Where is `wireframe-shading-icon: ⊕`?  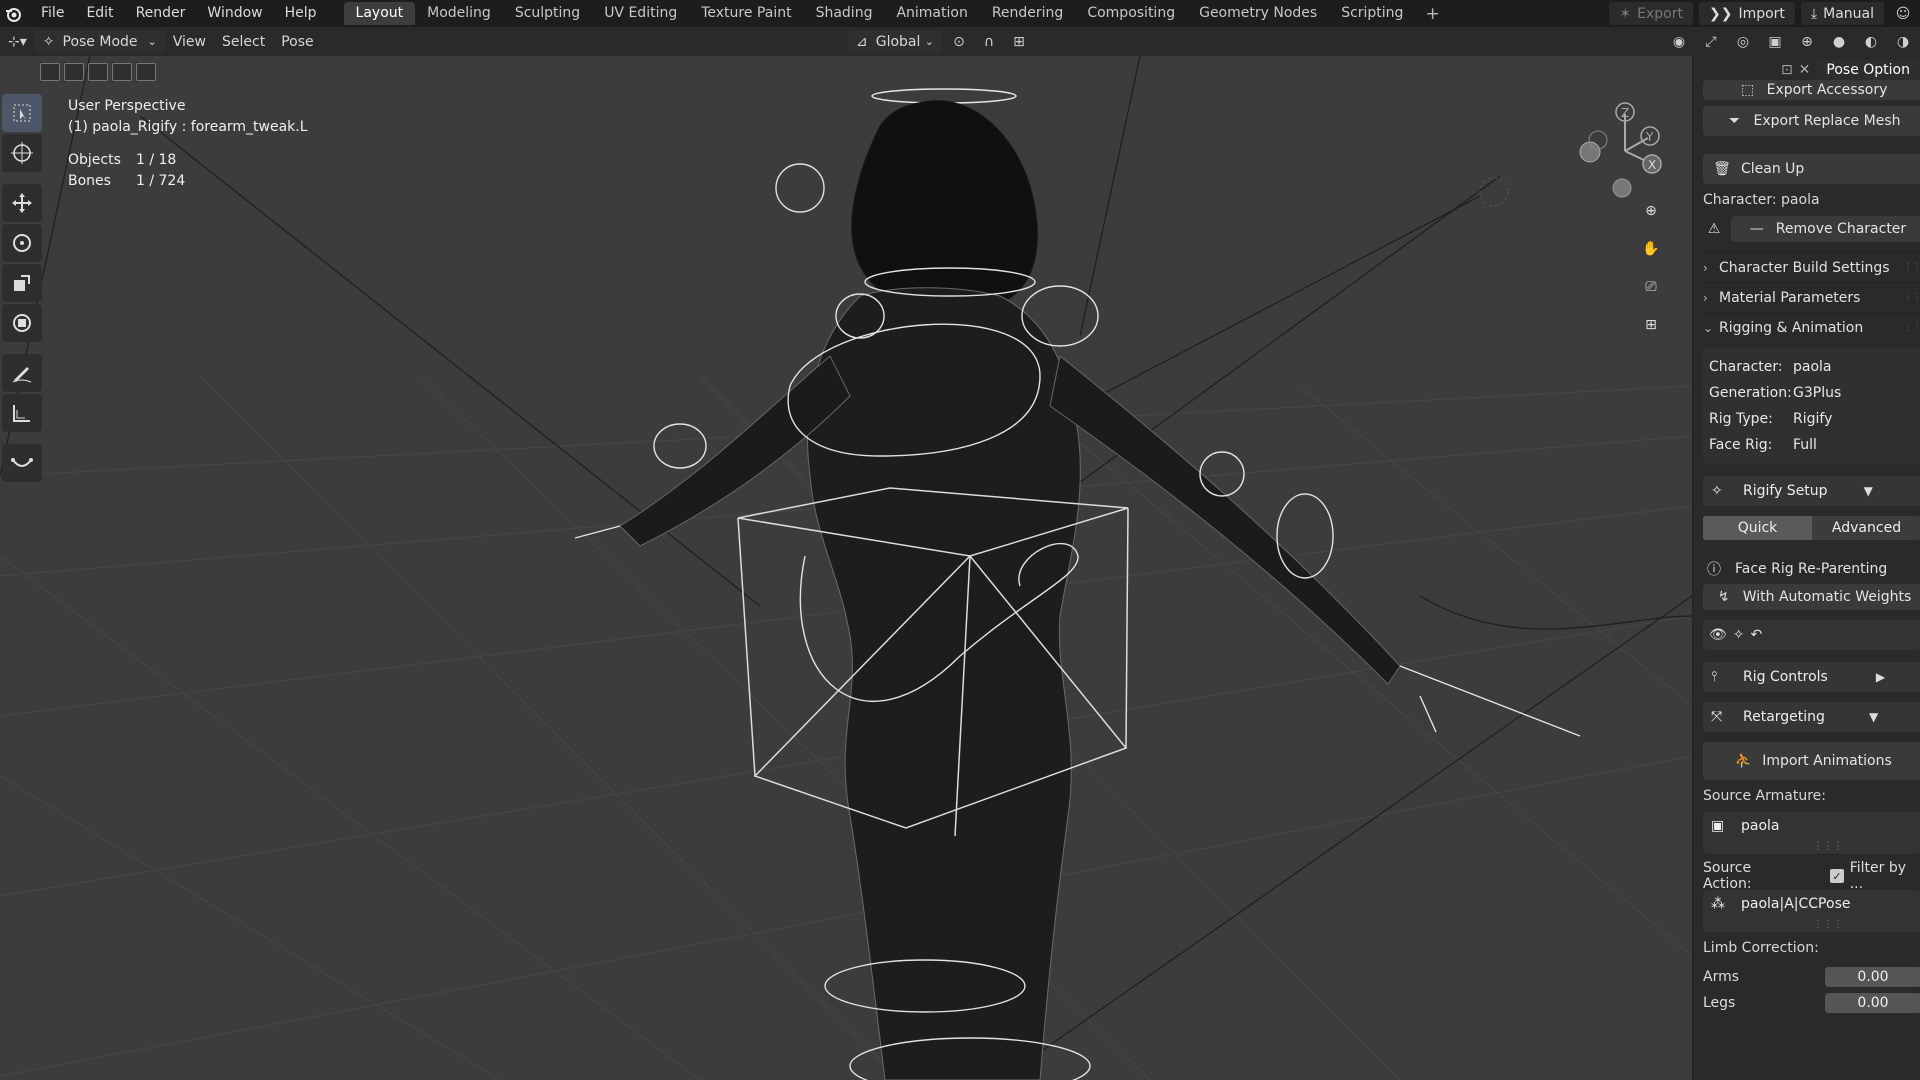
wireframe-shading-icon: ⊕ is located at coordinates (1807, 41).